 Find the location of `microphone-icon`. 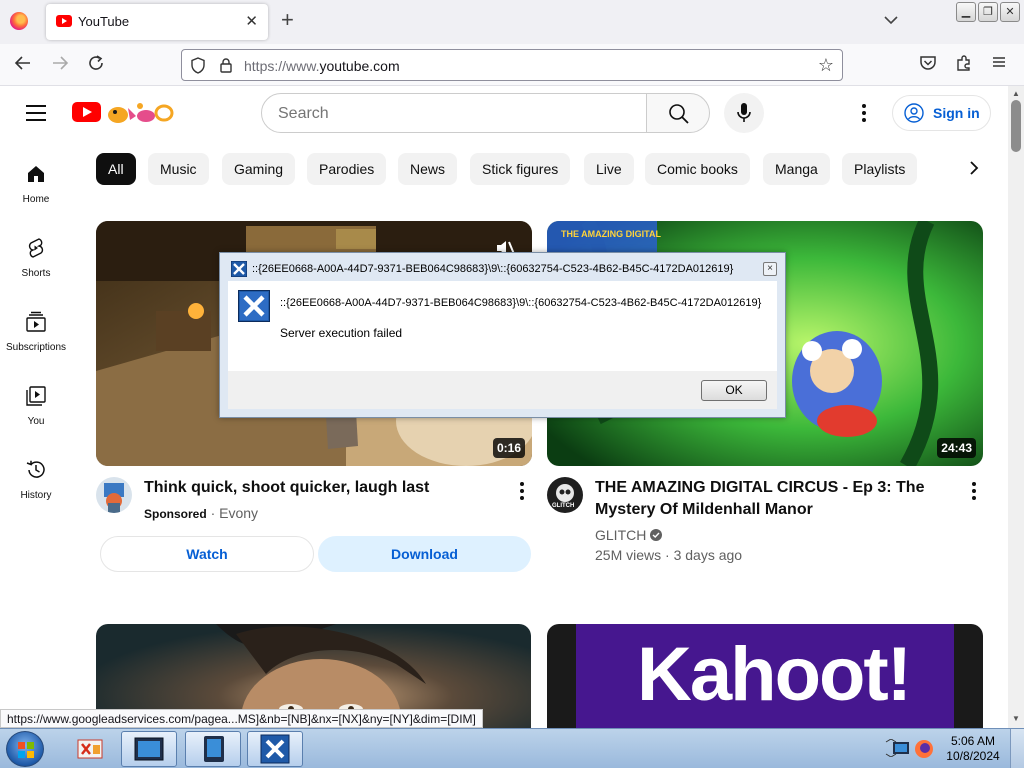

microphone-icon is located at coordinates (744, 112).